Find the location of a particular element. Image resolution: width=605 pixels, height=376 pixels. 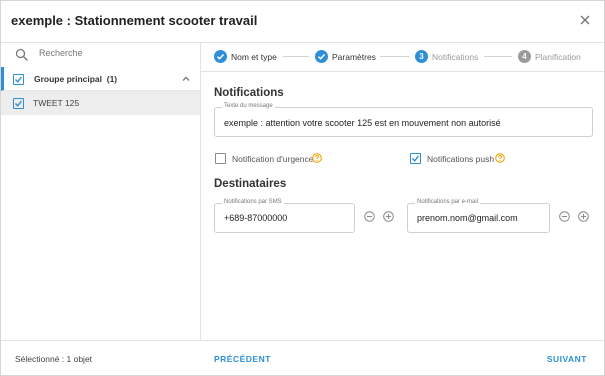

search-input: Recherche is located at coordinates (61, 53).